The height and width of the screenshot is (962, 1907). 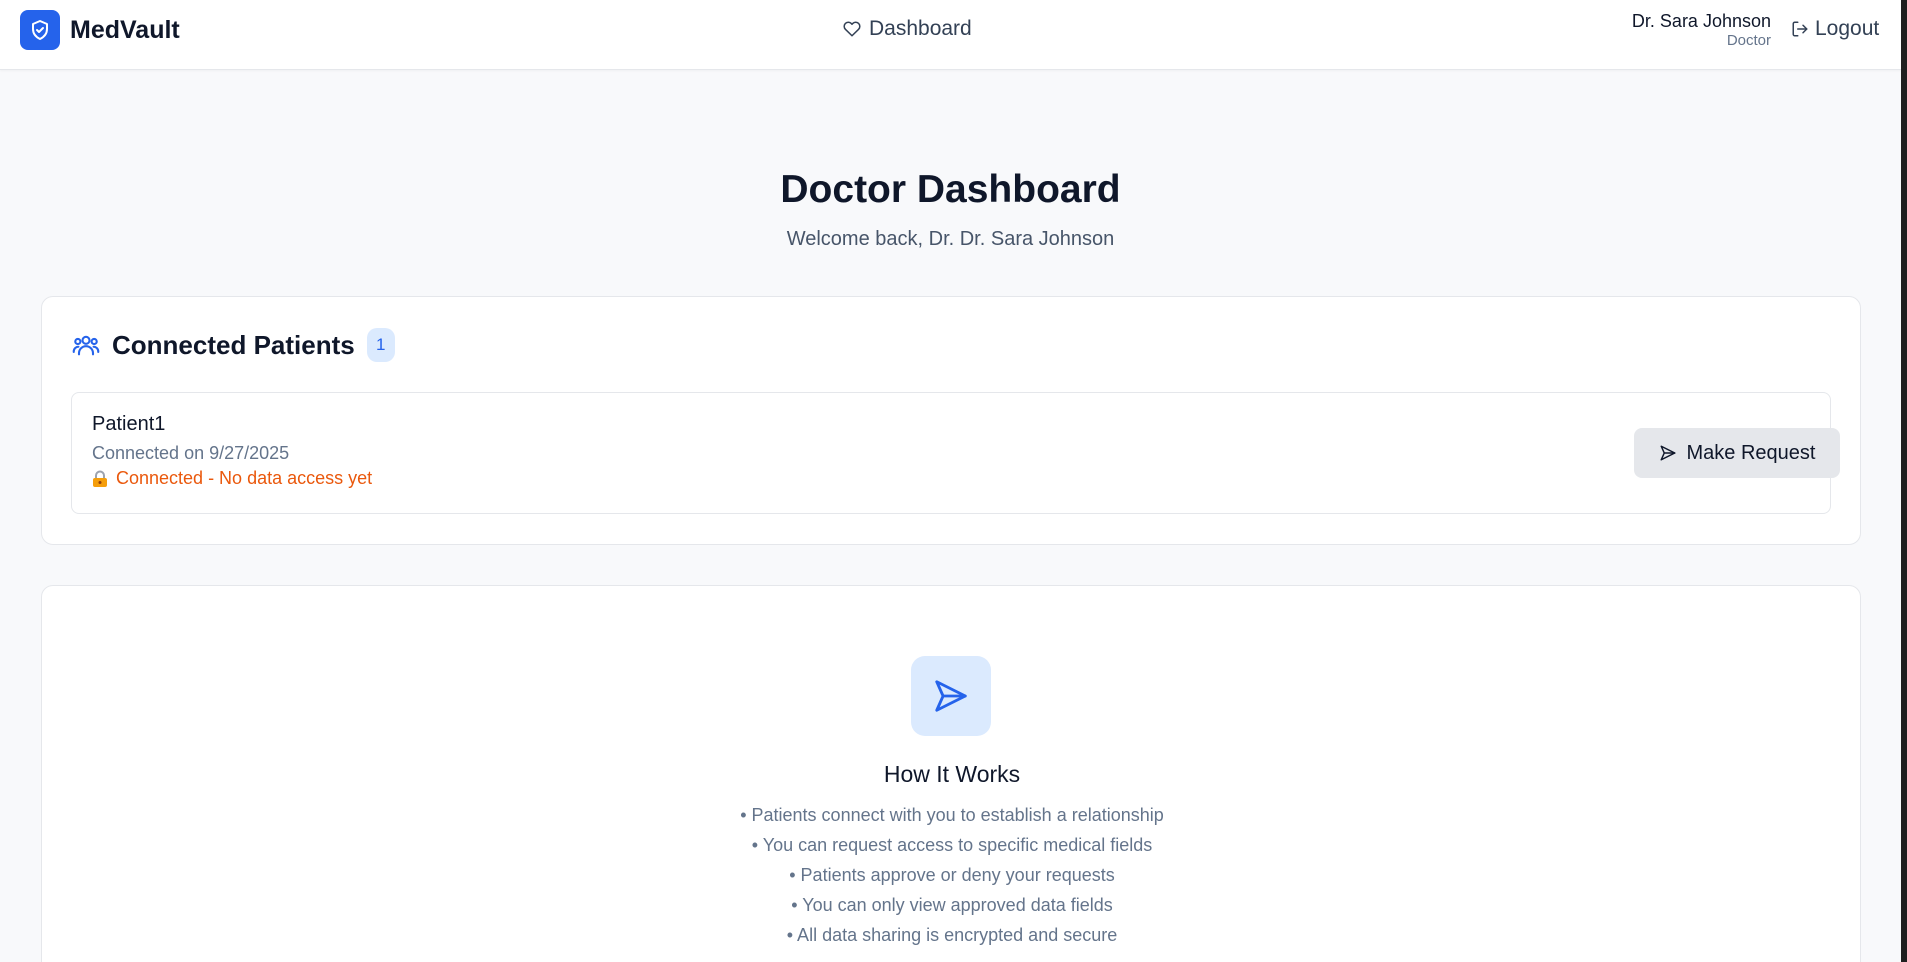 I want to click on logout-icon, so click(x=1800, y=29).